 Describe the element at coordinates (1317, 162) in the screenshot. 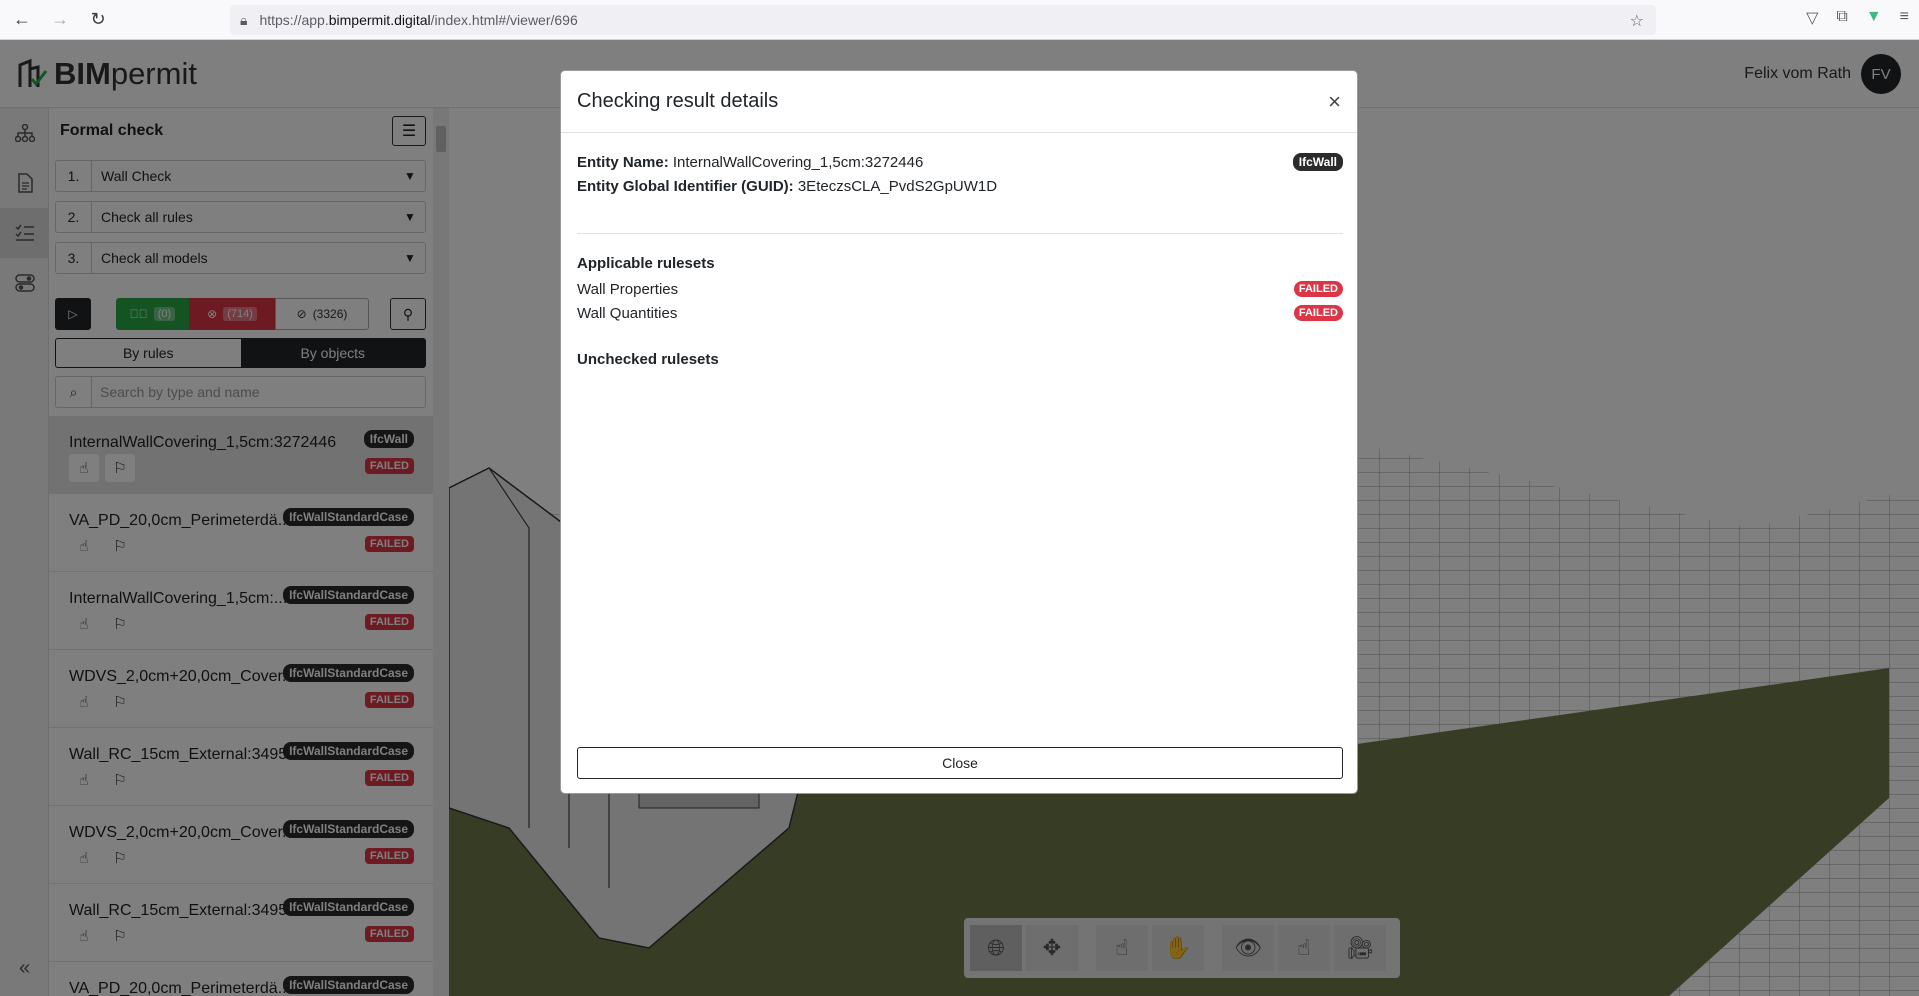

I see `entity-type-badge: IfcWall` at that location.